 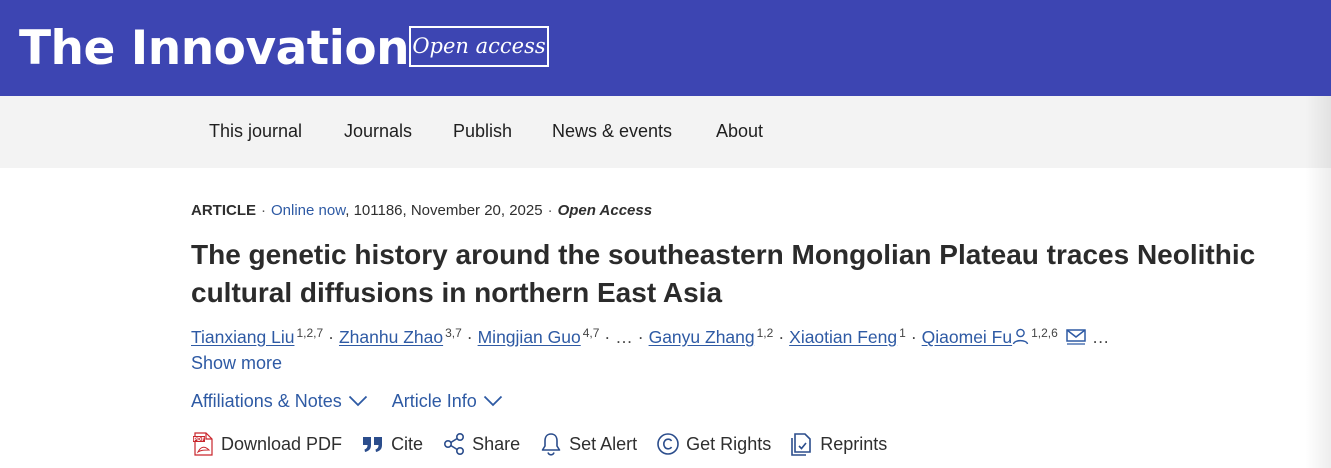 I want to click on article-type: ARTICLE, so click(x=223, y=210).